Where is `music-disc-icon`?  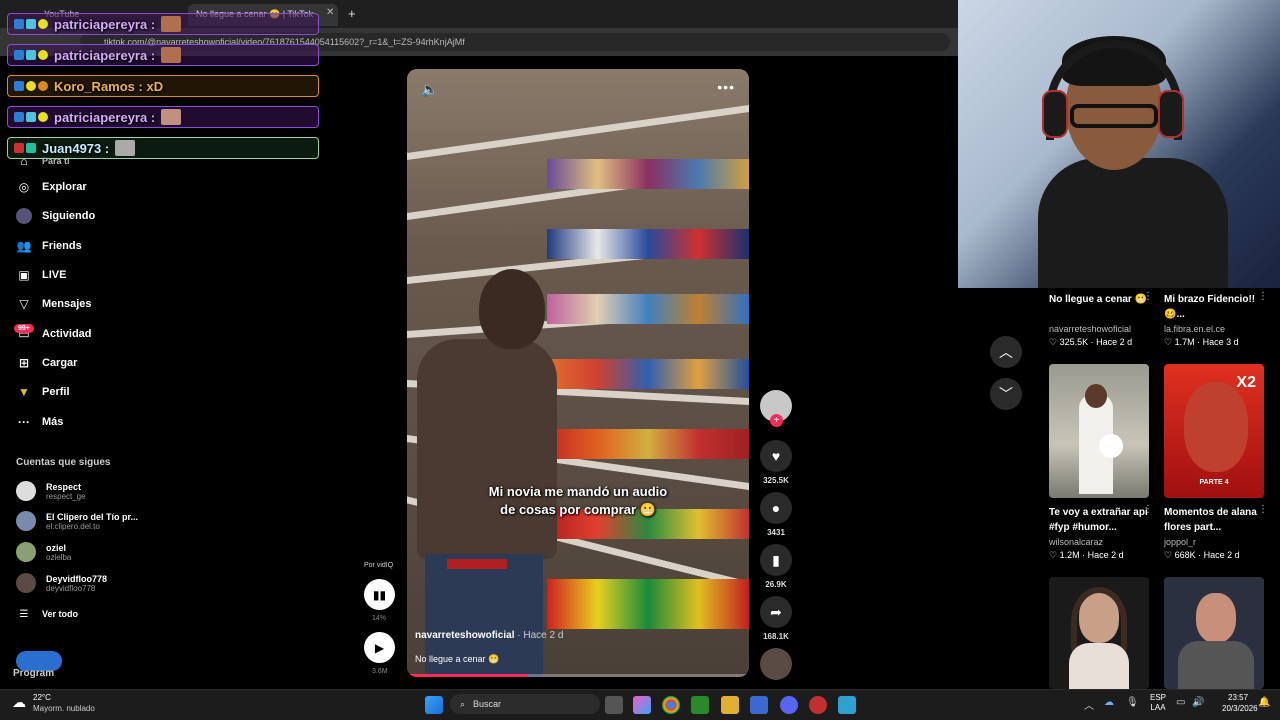
music-disc-icon is located at coordinates (776, 664).